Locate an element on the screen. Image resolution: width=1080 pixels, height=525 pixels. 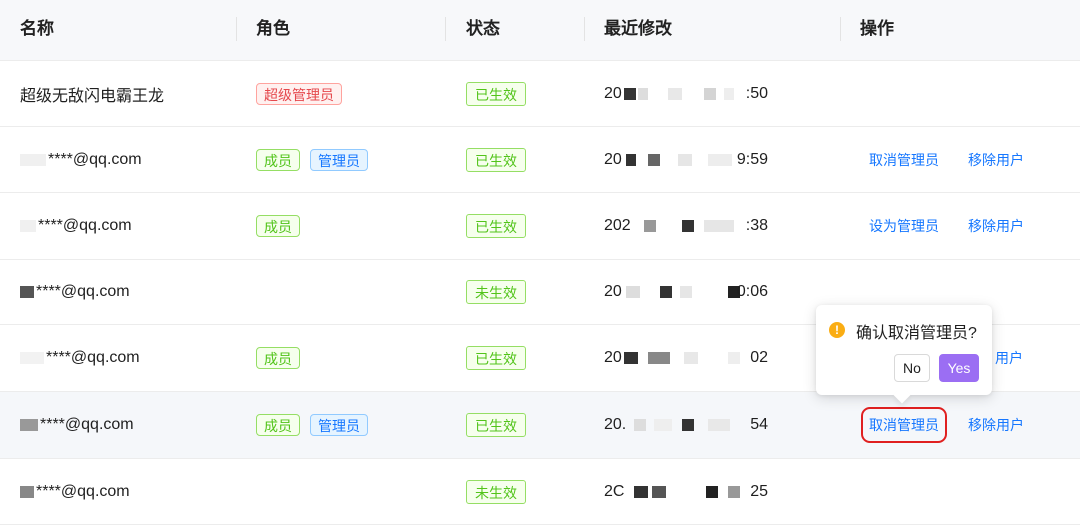
column-header-name: 名称 is located at coordinates (37, 28).